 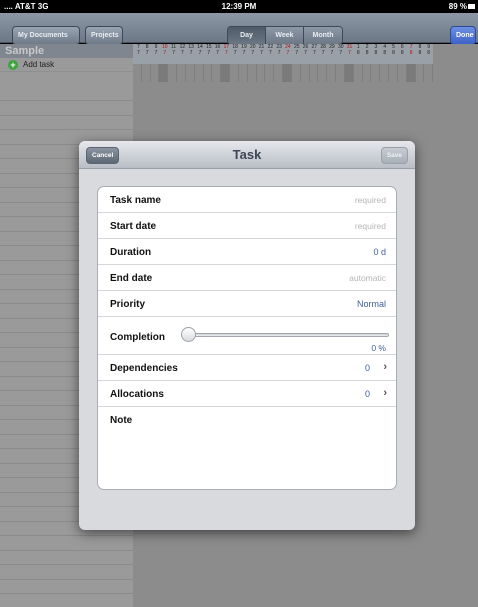 What do you see at coordinates (379, 252) in the screenshot?
I see `duration-value: 0 d` at bounding box center [379, 252].